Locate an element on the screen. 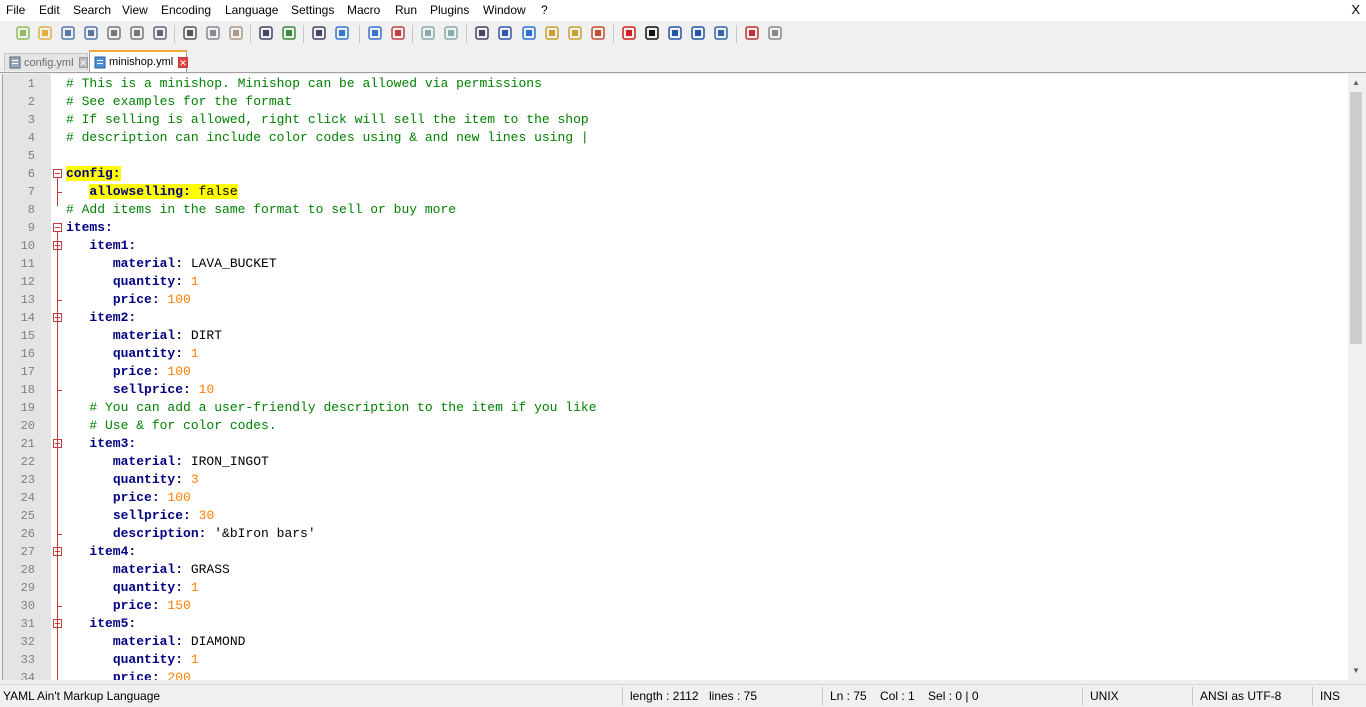 Image resolution: width=1366 pixels, height=707 pixels. code-line: 17 price: 100 is located at coordinates (676, 372).